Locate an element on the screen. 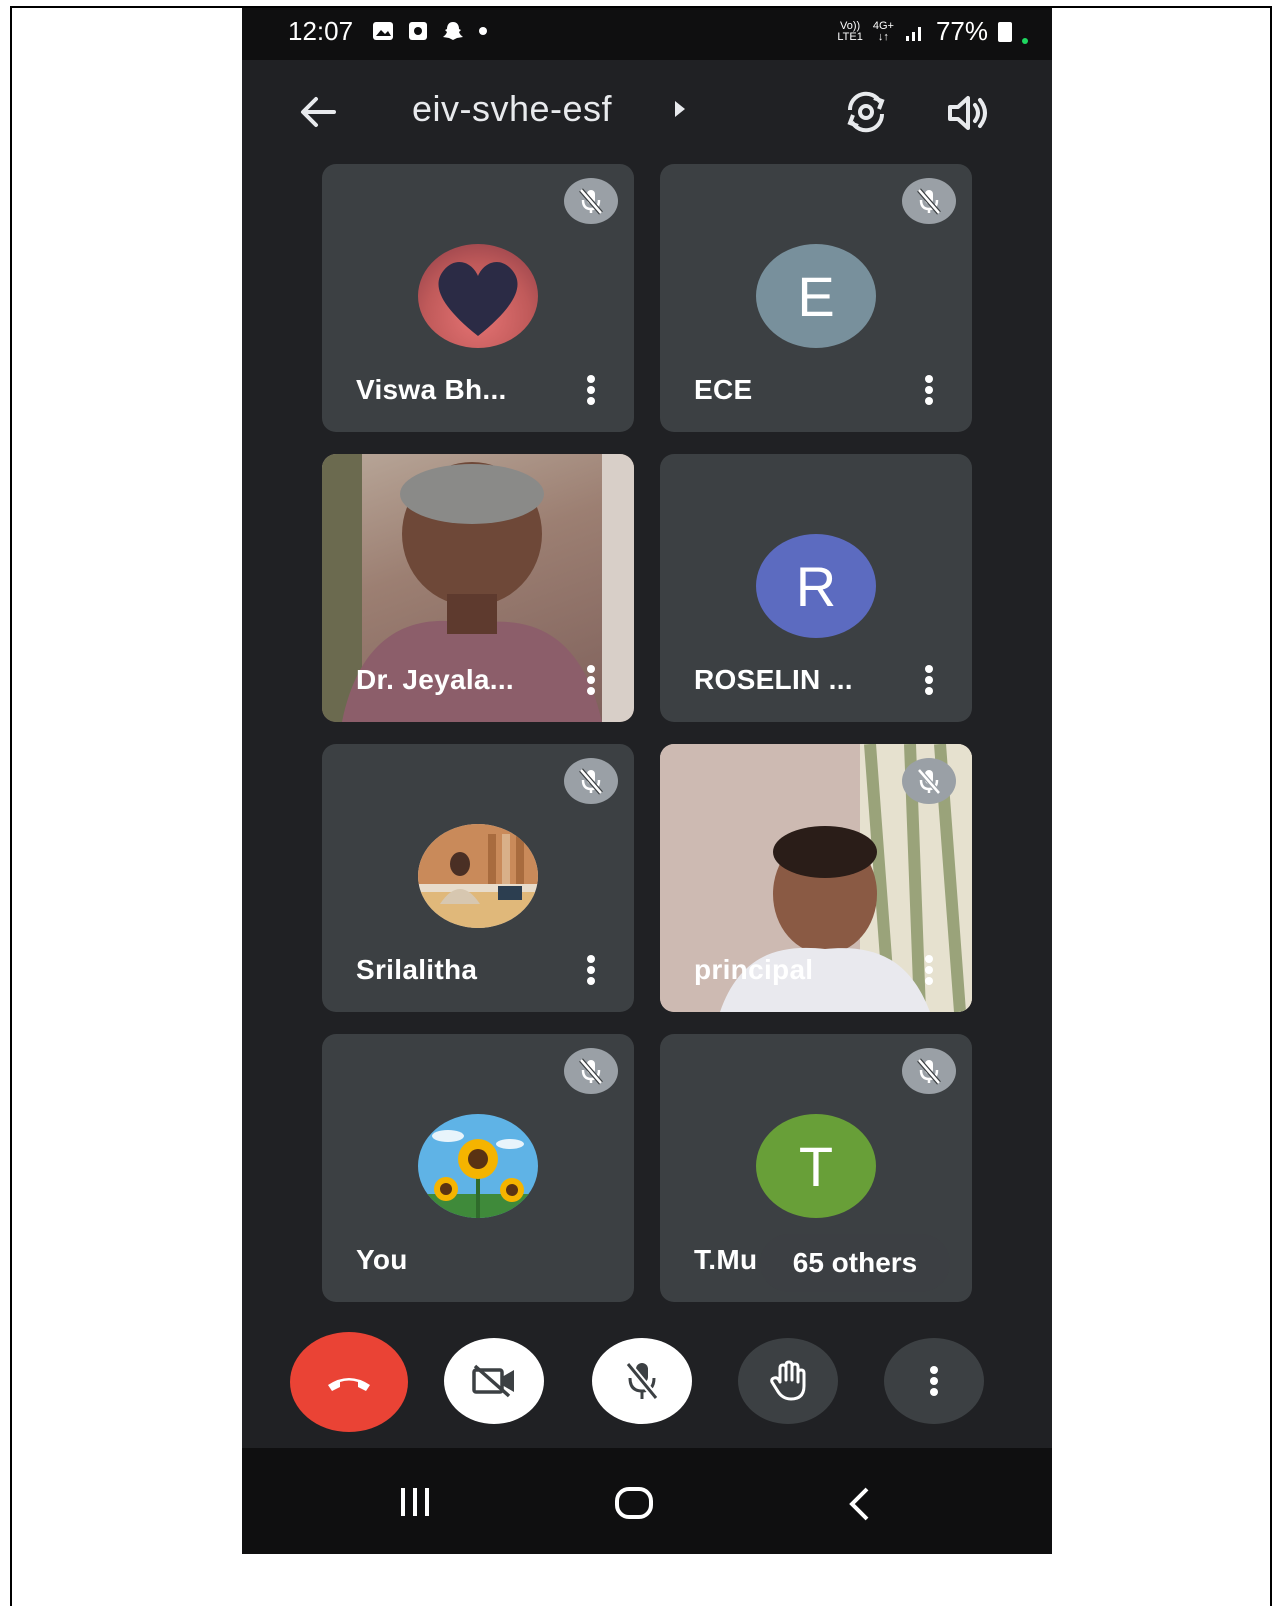 This screenshot has height=1606, width=1286. screenshot-icon is located at coordinates (418, 31).